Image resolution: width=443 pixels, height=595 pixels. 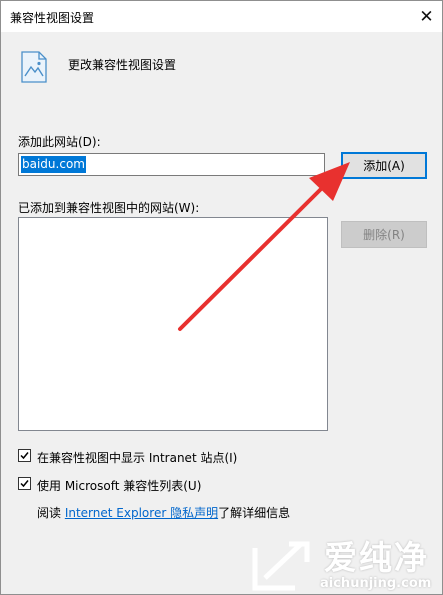 I want to click on add-site-label: 添加此网站(D):, so click(x=59, y=142).